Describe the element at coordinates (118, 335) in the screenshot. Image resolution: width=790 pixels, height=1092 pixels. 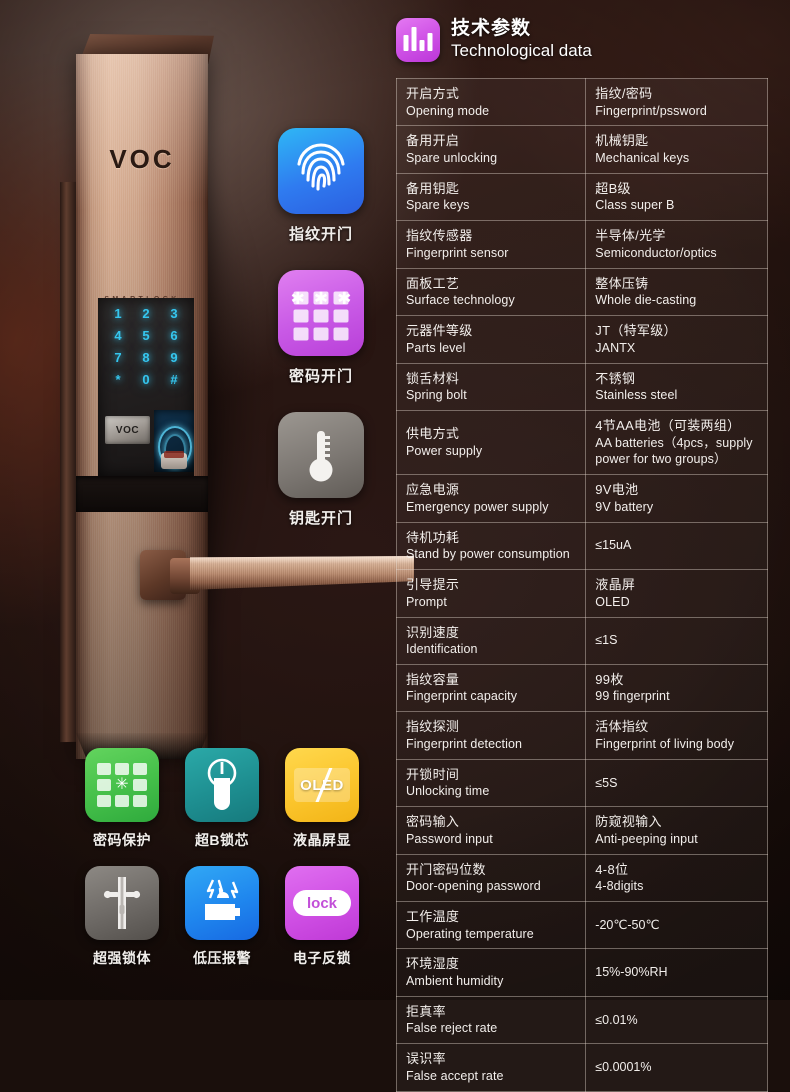
I see `keypad-key: 4` at that location.